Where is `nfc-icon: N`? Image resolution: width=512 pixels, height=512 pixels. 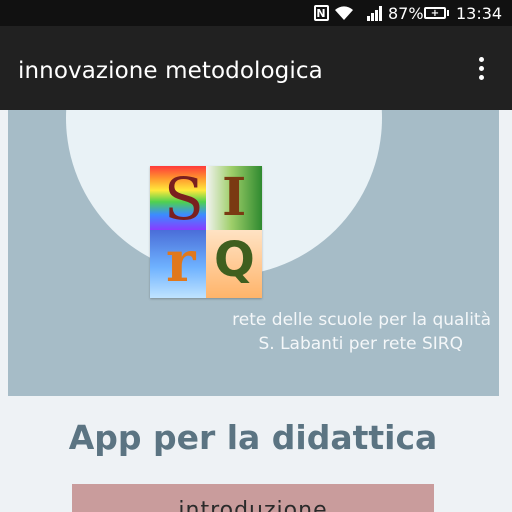
nfc-icon: N is located at coordinates (321, 13).